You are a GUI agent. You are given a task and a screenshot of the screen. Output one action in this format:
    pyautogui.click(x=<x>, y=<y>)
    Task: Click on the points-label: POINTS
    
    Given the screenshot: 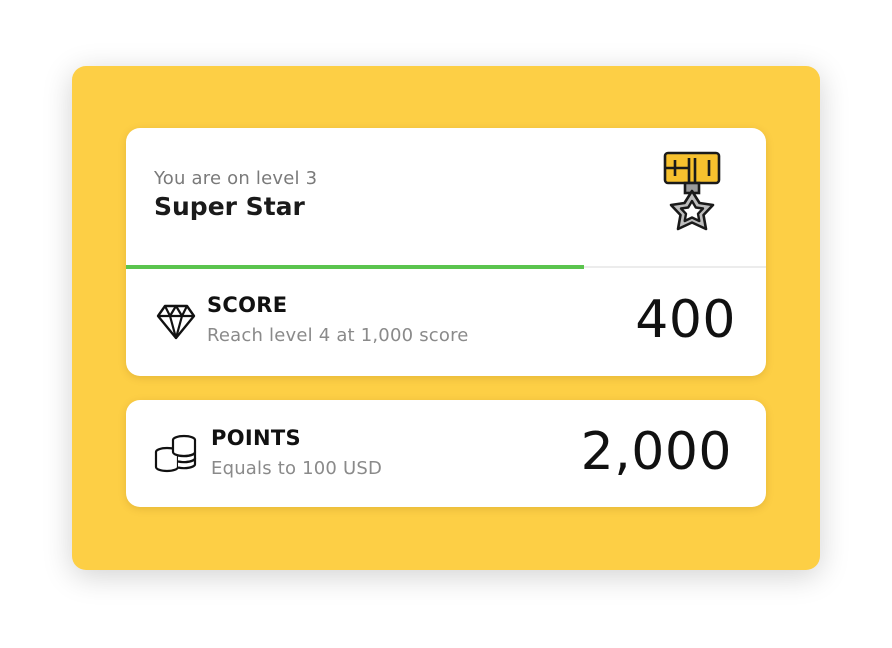 What is the action you would take?
    pyautogui.click(x=256, y=438)
    